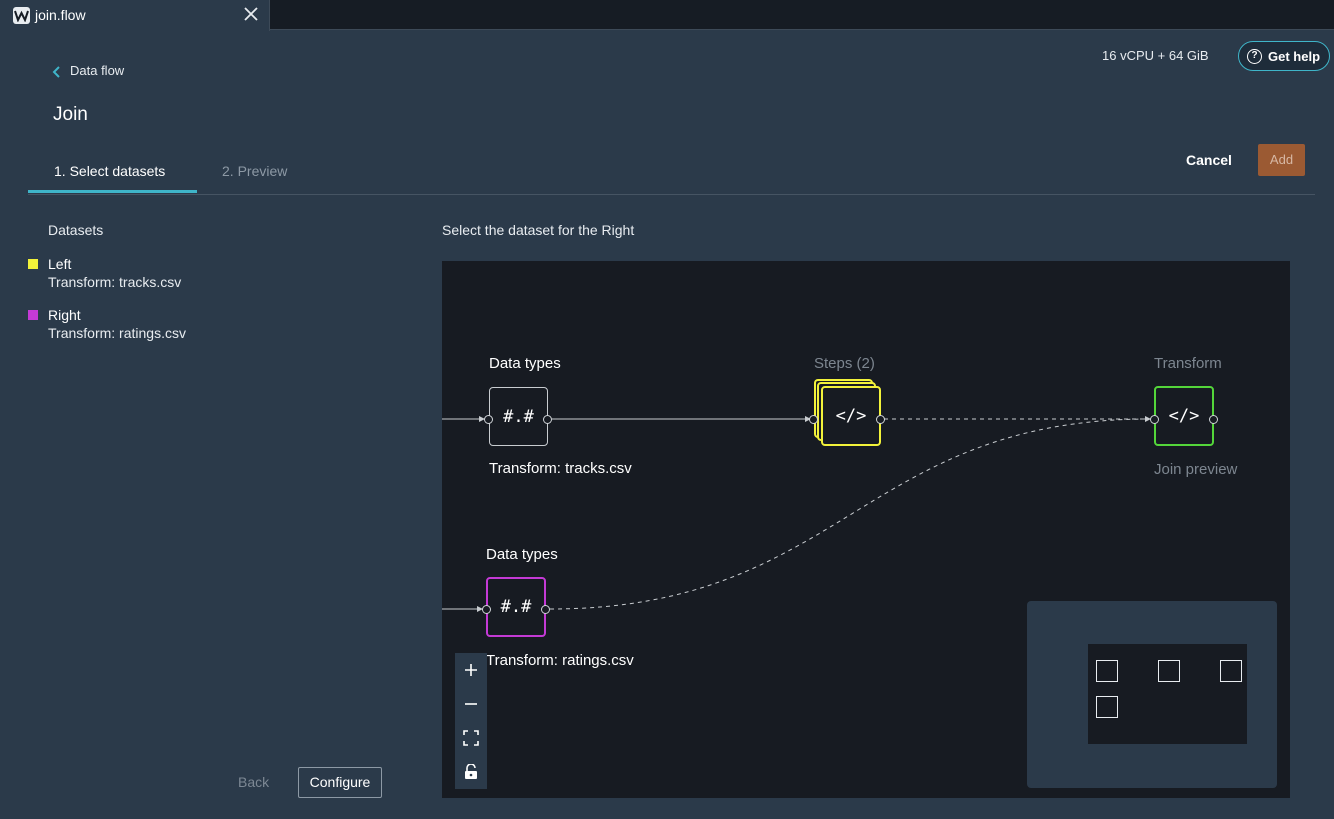 The image size is (1334, 819). What do you see at coordinates (56, 72) in the screenshot?
I see `chevron-left-icon` at bounding box center [56, 72].